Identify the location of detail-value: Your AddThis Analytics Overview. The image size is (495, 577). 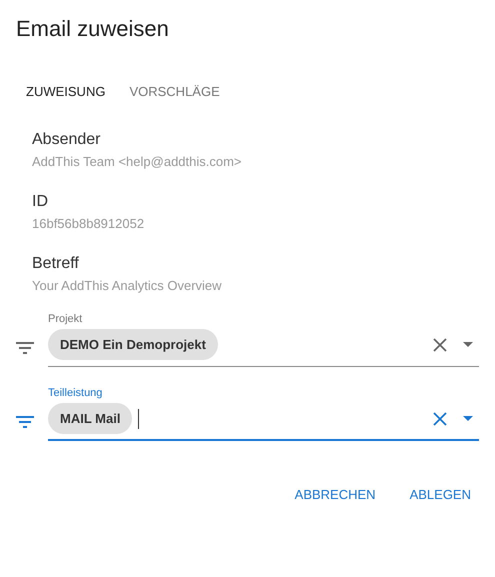
(127, 285).